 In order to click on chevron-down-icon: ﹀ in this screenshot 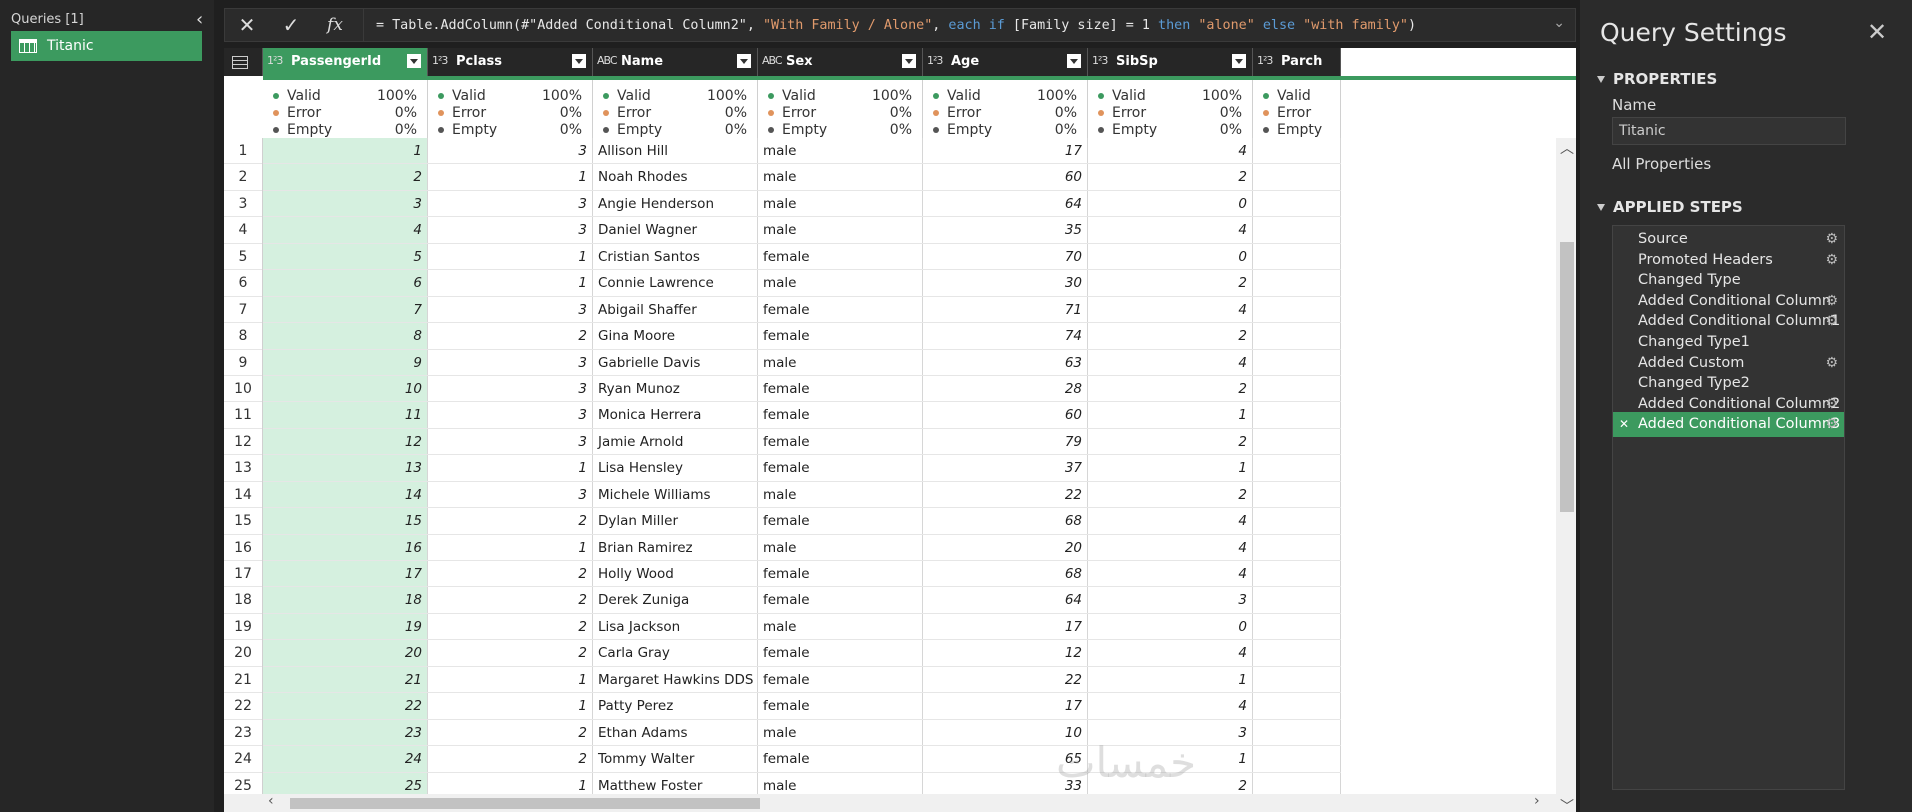, I will do `click(1567, 804)`.